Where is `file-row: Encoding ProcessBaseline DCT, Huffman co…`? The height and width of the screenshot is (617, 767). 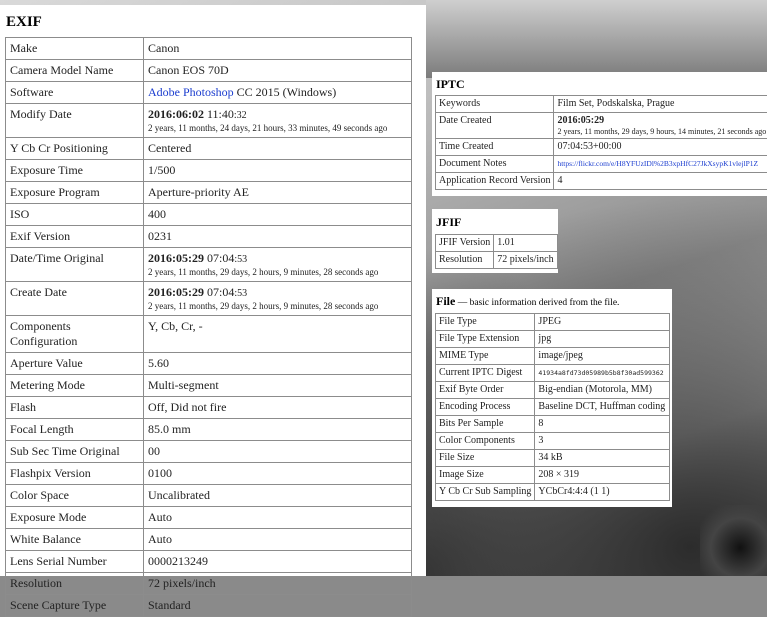
file-row: Encoding ProcessBaseline DCT, Huffman co… is located at coordinates (553, 407).